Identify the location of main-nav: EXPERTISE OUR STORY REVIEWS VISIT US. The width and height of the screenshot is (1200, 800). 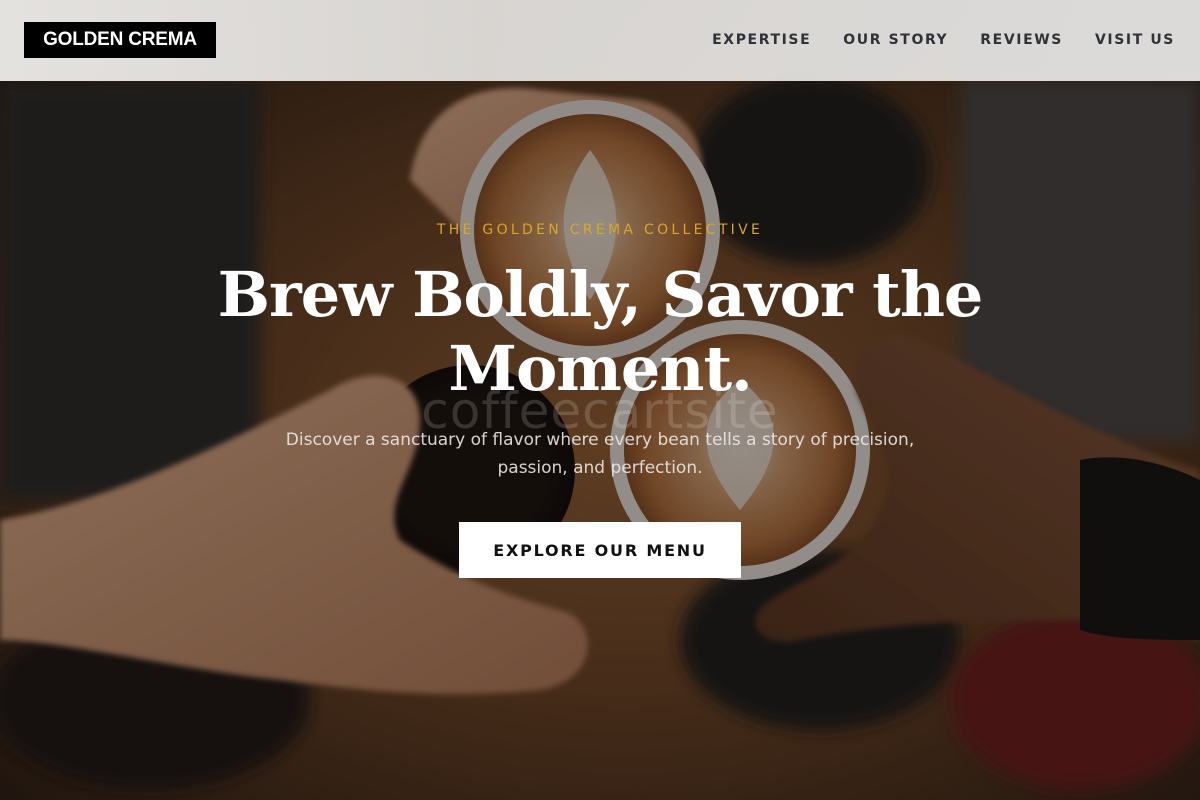
(943, 40).